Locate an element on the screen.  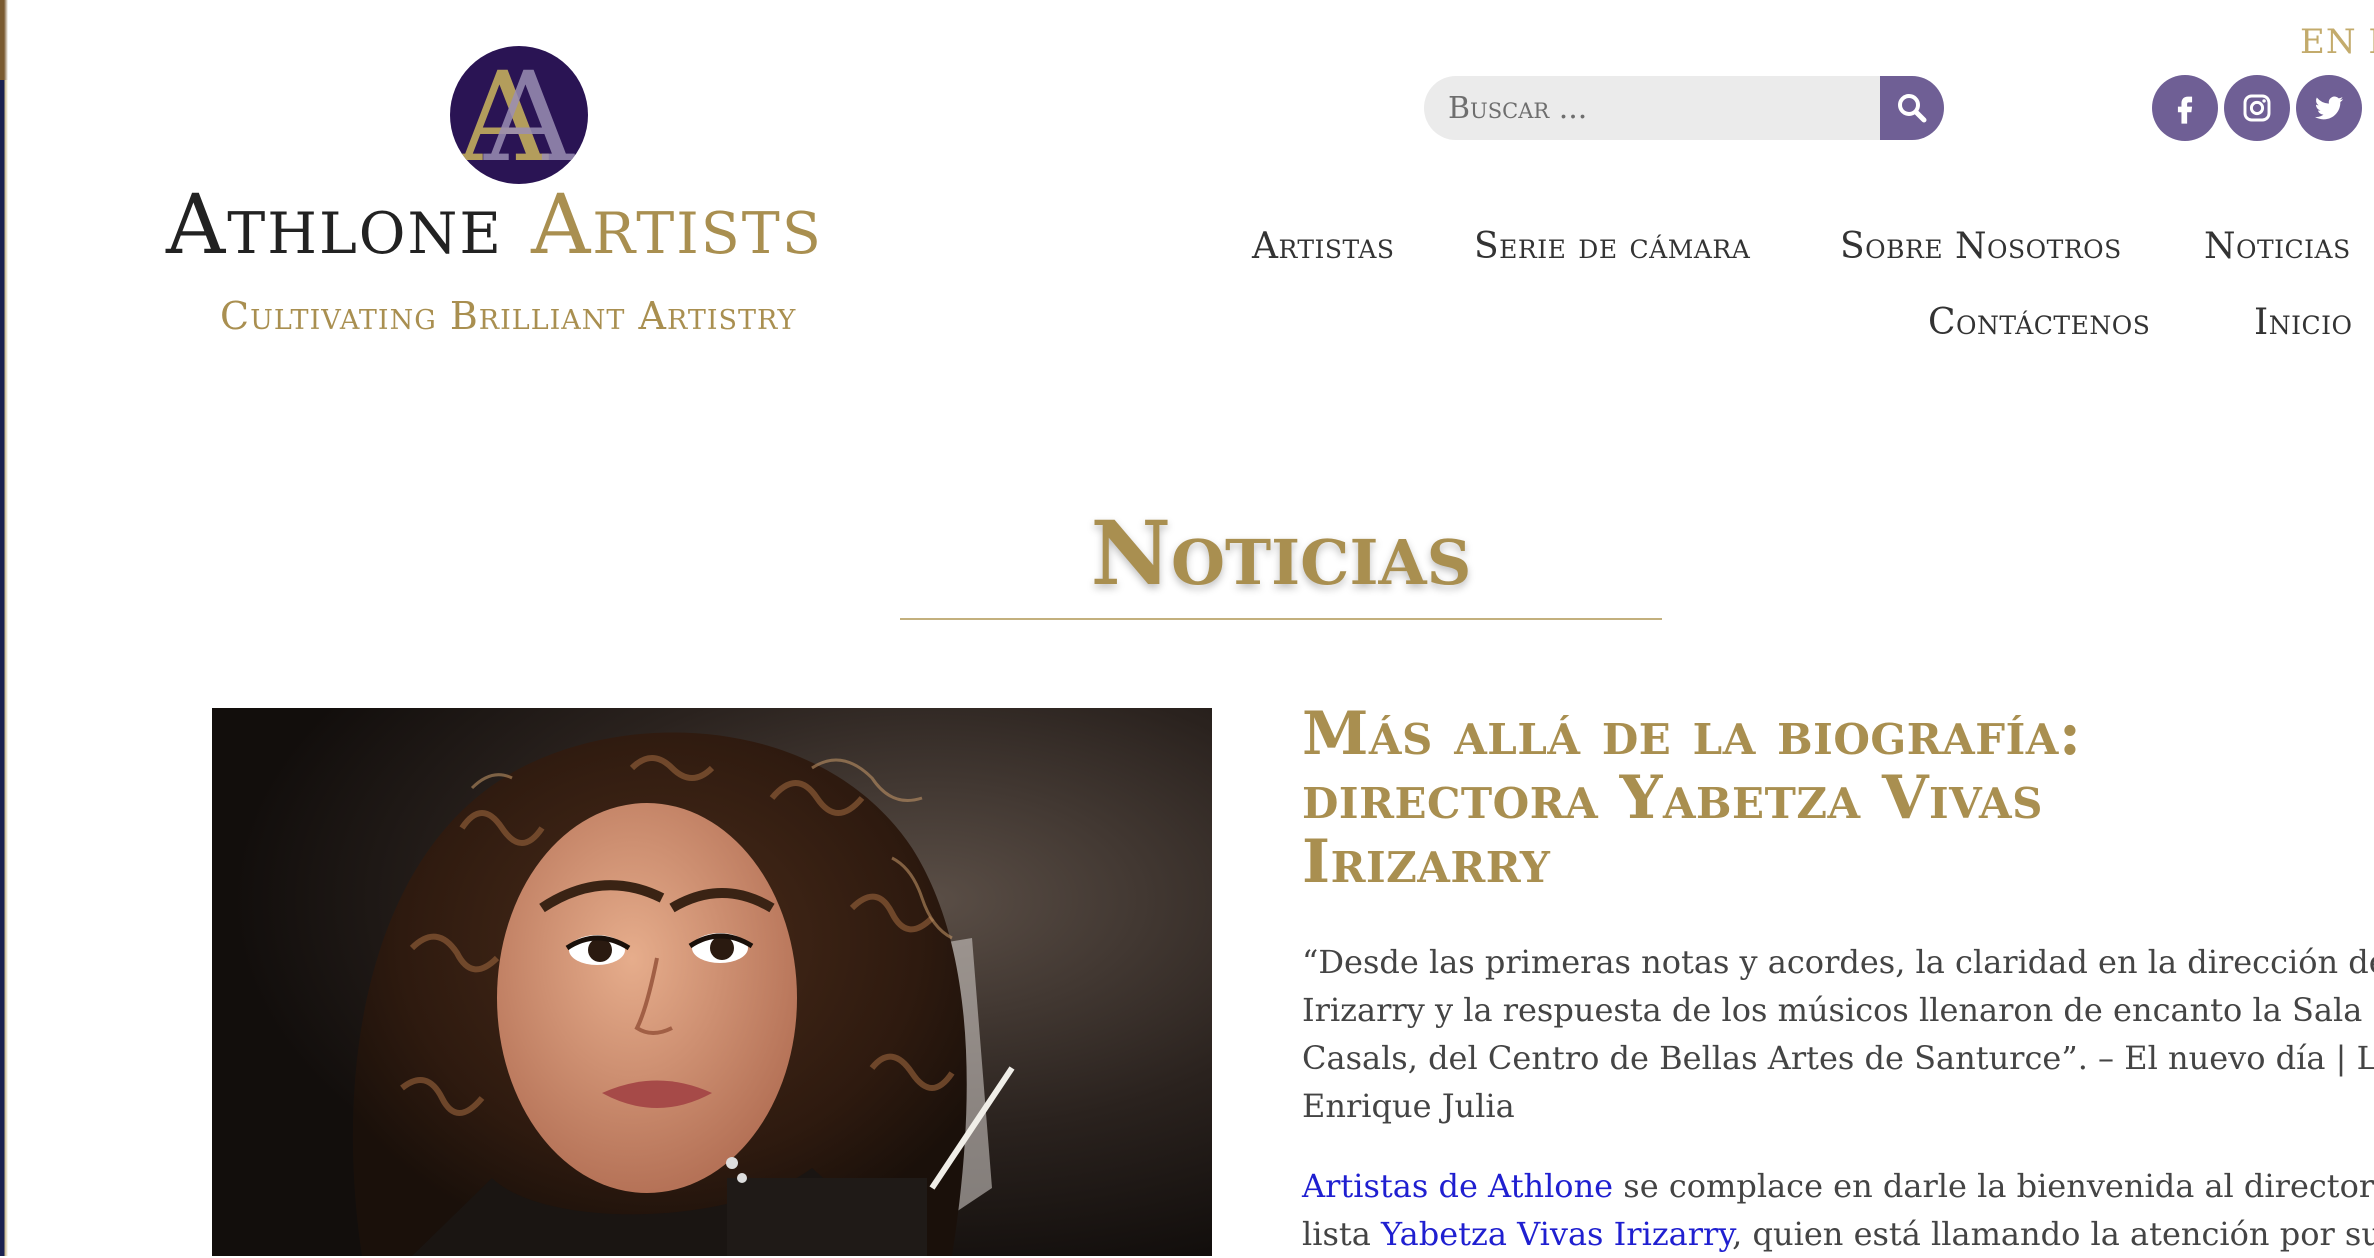
logo-mark: A A is located at coordinates (519, 115).